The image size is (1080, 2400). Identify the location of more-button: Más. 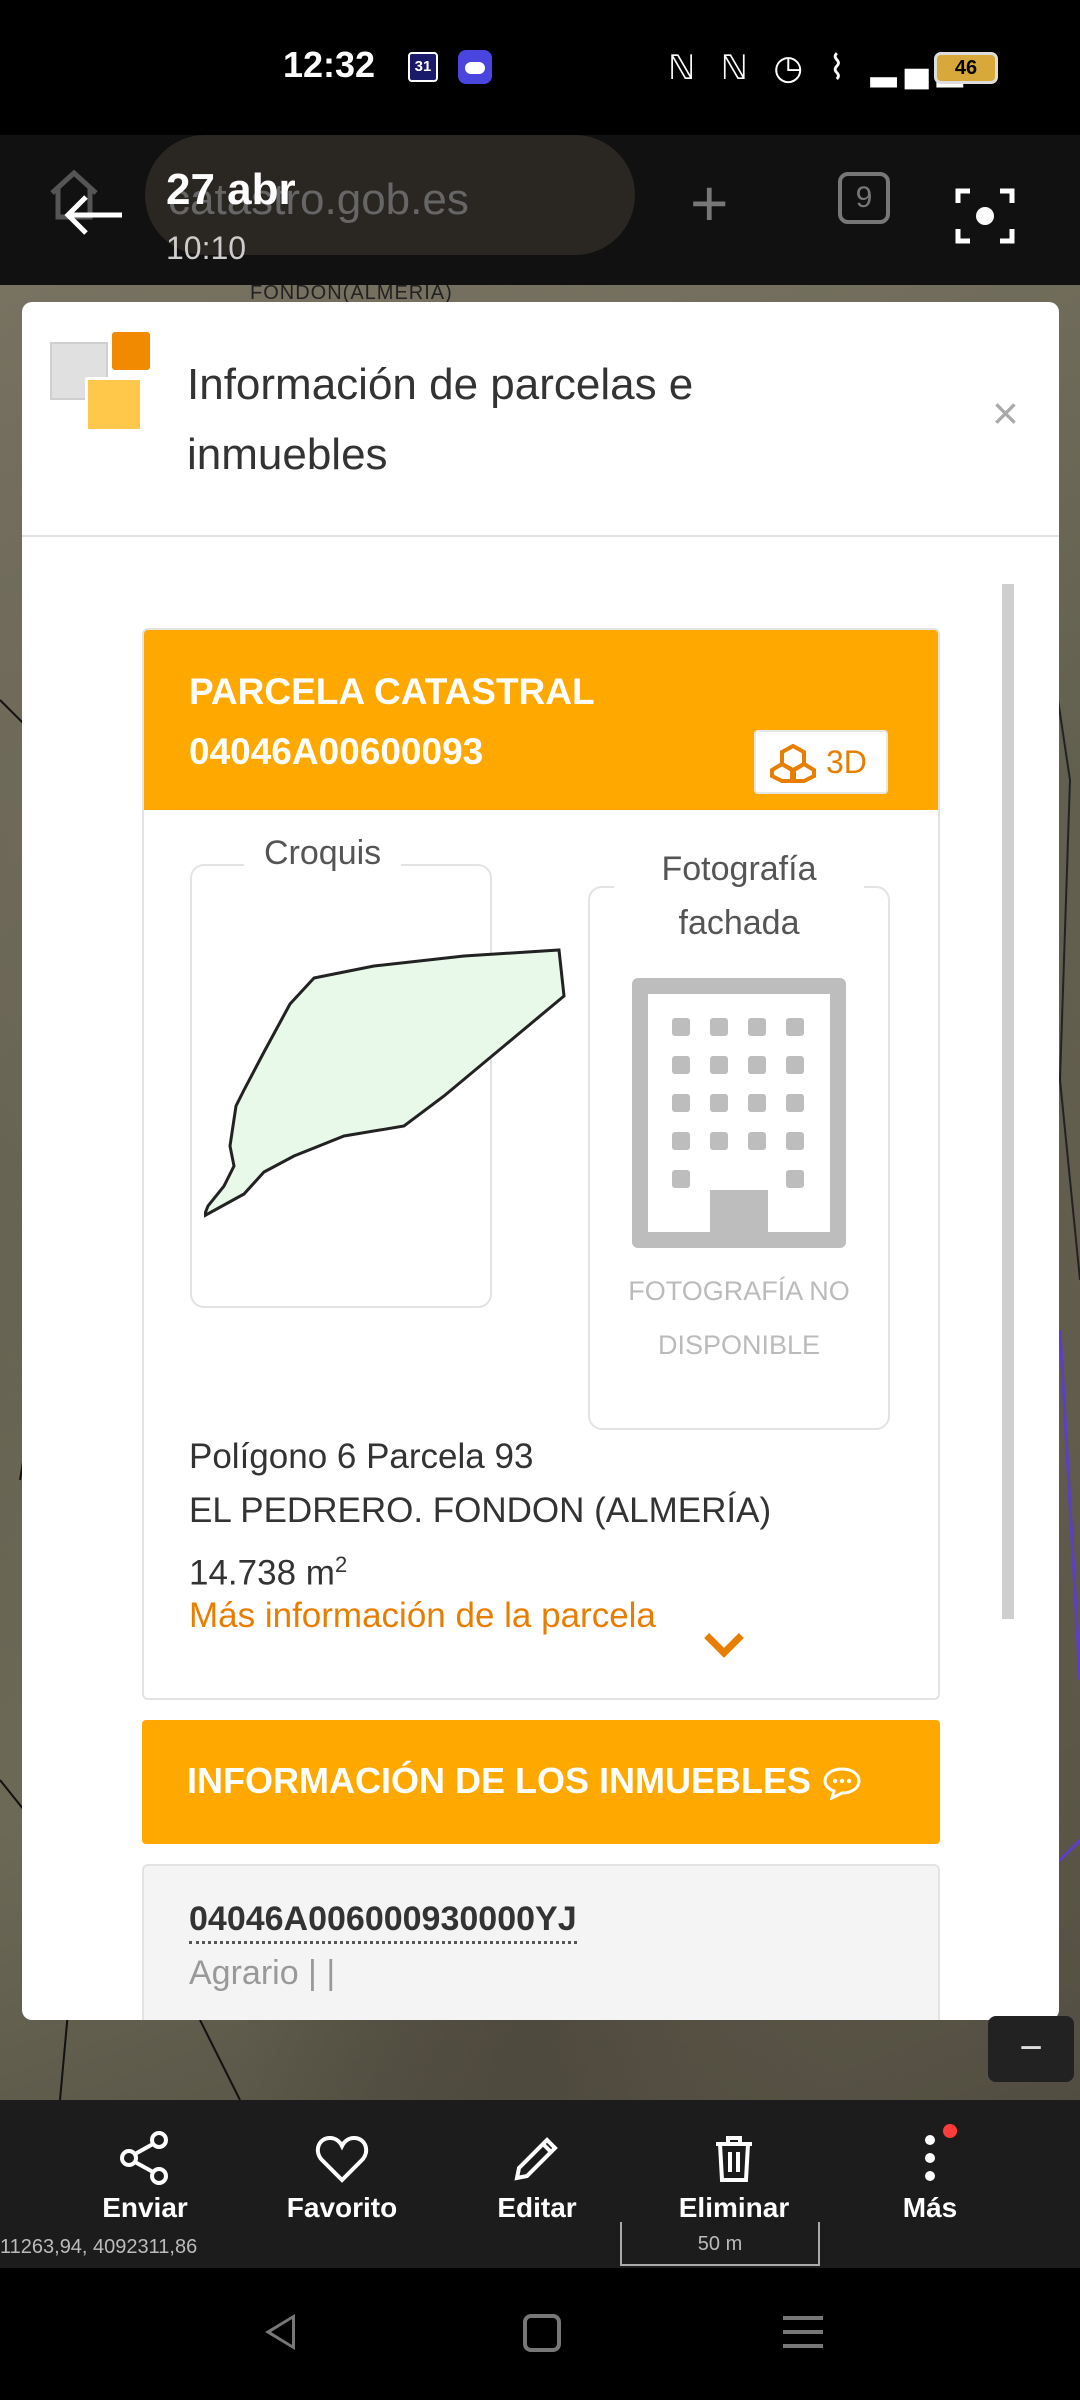
(930, 2174).